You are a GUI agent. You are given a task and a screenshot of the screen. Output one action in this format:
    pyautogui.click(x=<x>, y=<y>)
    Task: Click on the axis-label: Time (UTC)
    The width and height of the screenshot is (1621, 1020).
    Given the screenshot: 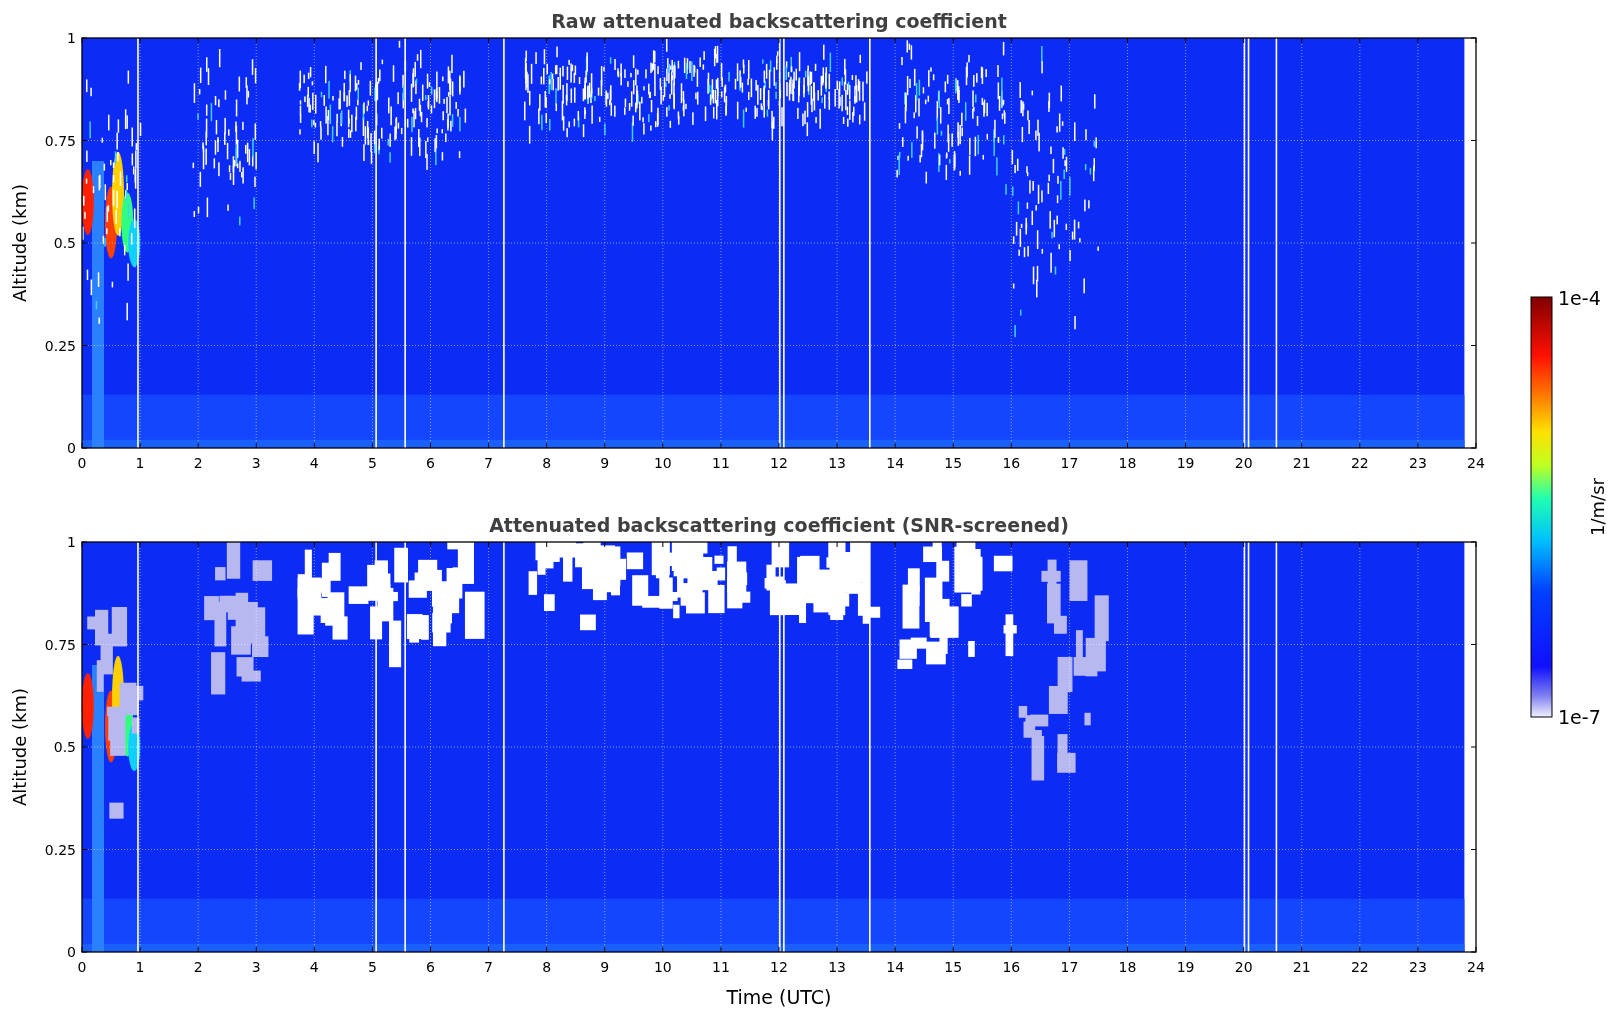 What is the action you would take?
    pyautogui.click(x=779, y=997)
    